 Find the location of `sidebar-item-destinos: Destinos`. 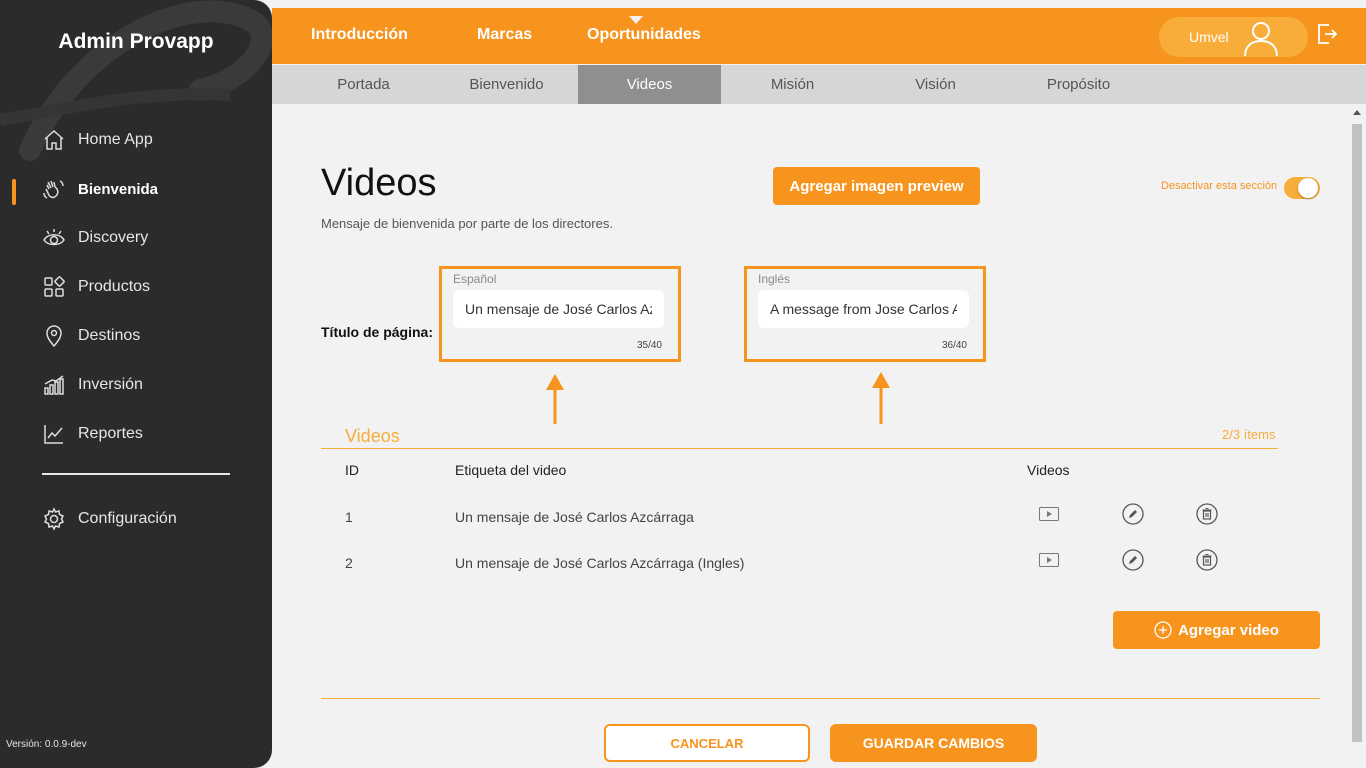

sidebar-item-destinos: Destinos is located at coordinates (91, 336).